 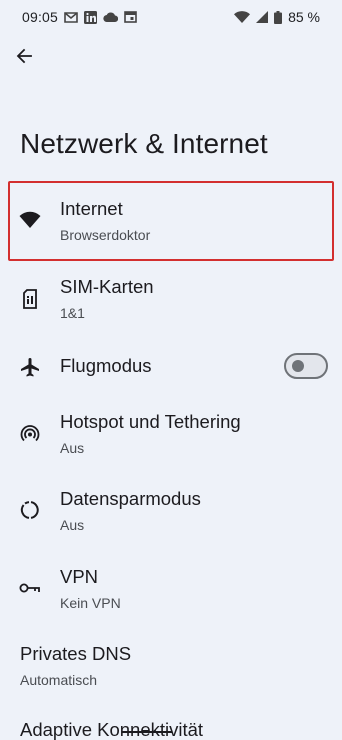 I want to click on hotspot-icon, so click(x=30, y=434).